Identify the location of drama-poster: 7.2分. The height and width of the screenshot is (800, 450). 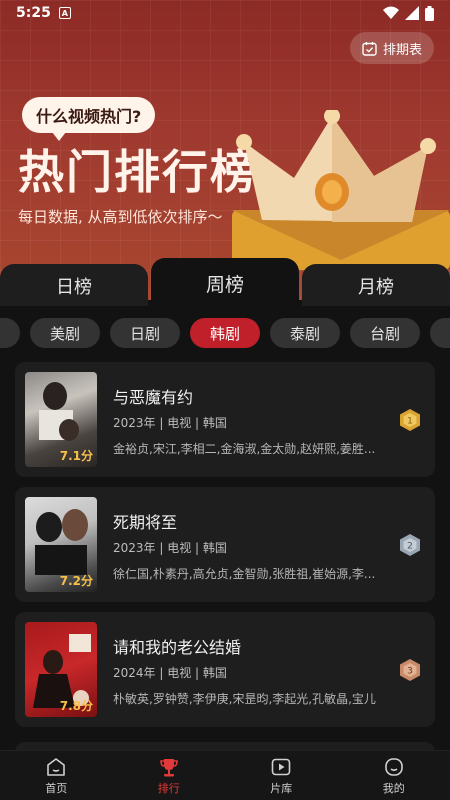
(61, 544).